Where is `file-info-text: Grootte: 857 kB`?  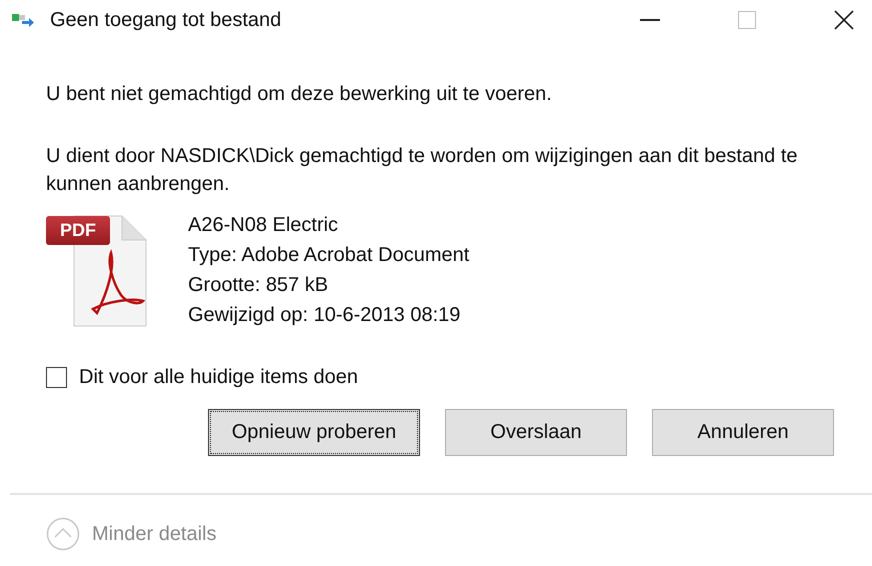 file-info-text: Grootte: 857 kB is located at coordinates (259, 285).